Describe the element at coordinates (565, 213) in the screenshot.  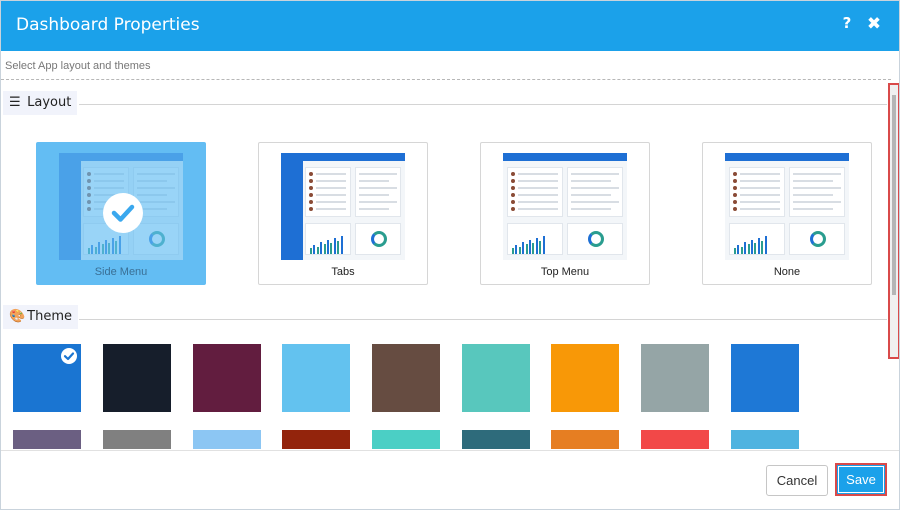
I see `layout-option-card: Top Menu` at that location.